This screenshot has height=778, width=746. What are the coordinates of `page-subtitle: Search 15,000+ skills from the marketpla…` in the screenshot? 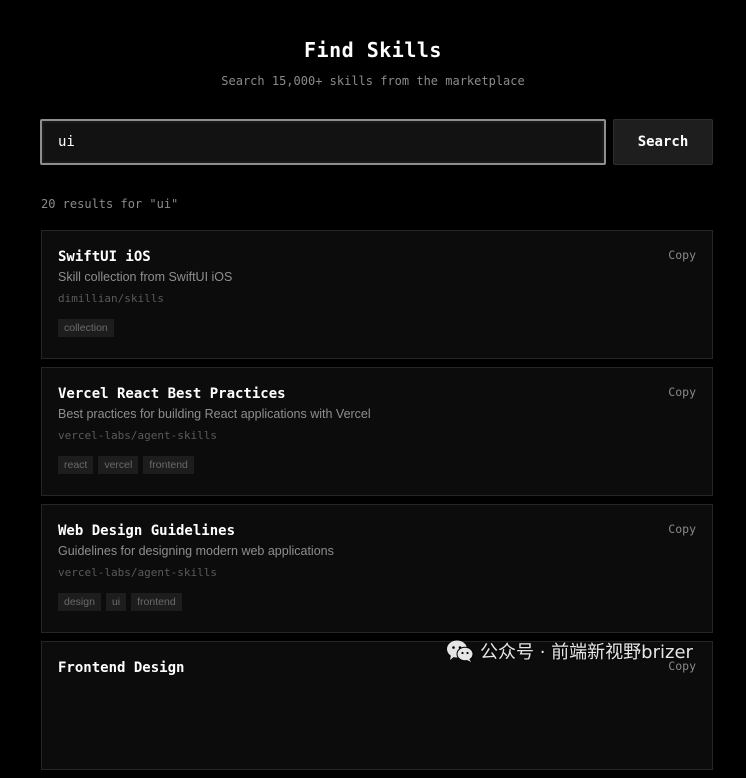 It's located at (373, 81).